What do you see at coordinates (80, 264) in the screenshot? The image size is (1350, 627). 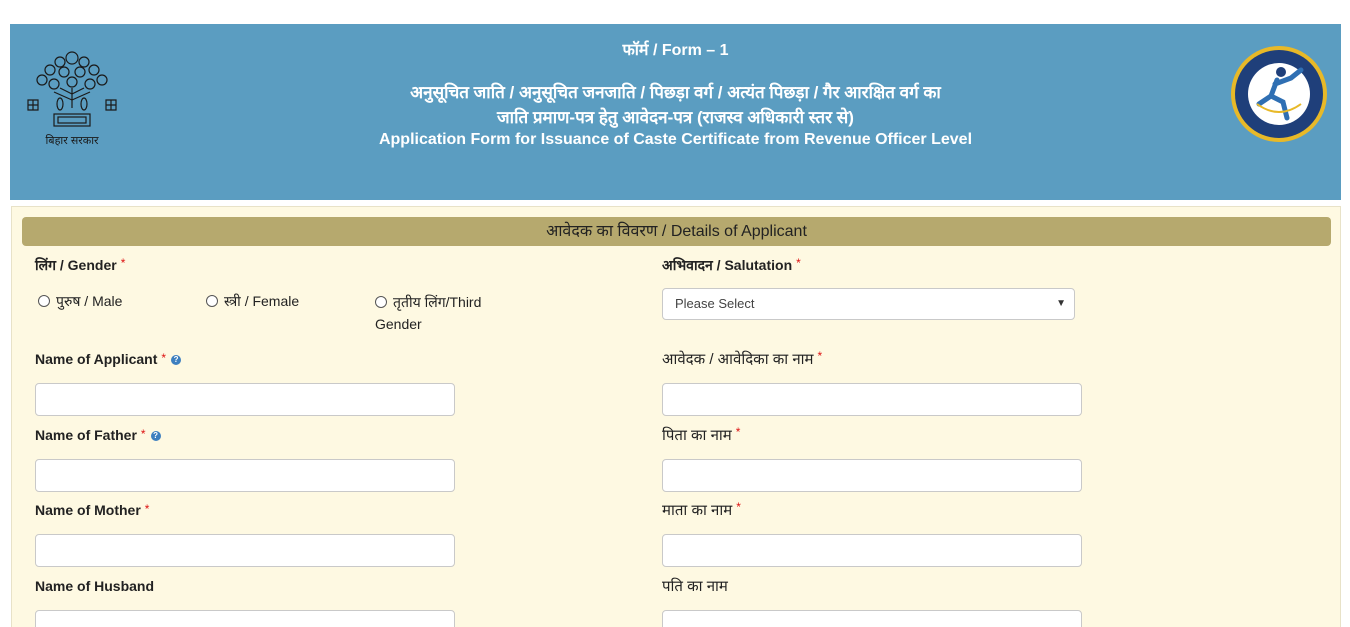 I see `gender-label: लिंग / Gender *` at bounding box center [80, 264].